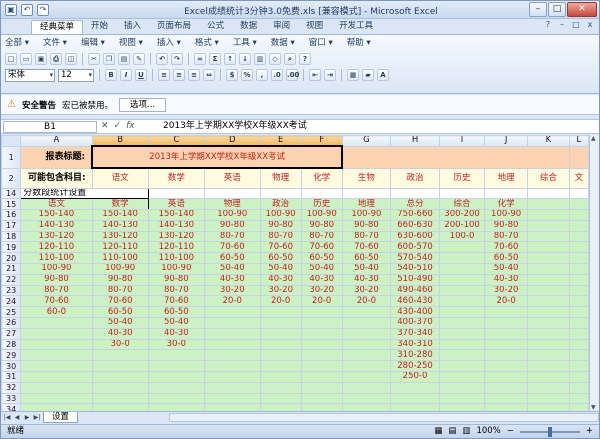 Image resolution: width=600 pixels, height=439 pixels. Describe the element at coordinates (230, 59) in the screenshot. I see `sort-asc-icon: ↑` at that location.